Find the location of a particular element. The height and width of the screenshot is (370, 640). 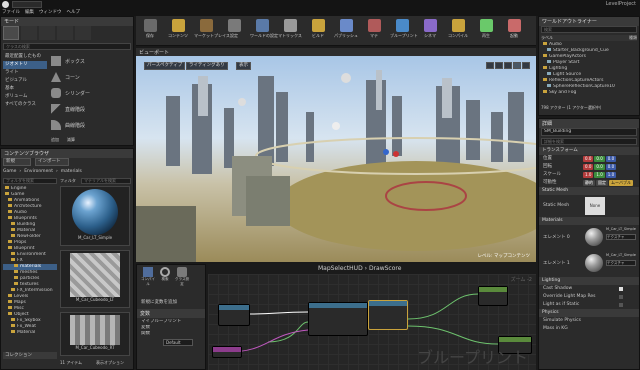

subtractive-radio: 減算 is located at coordinates (71, 140).